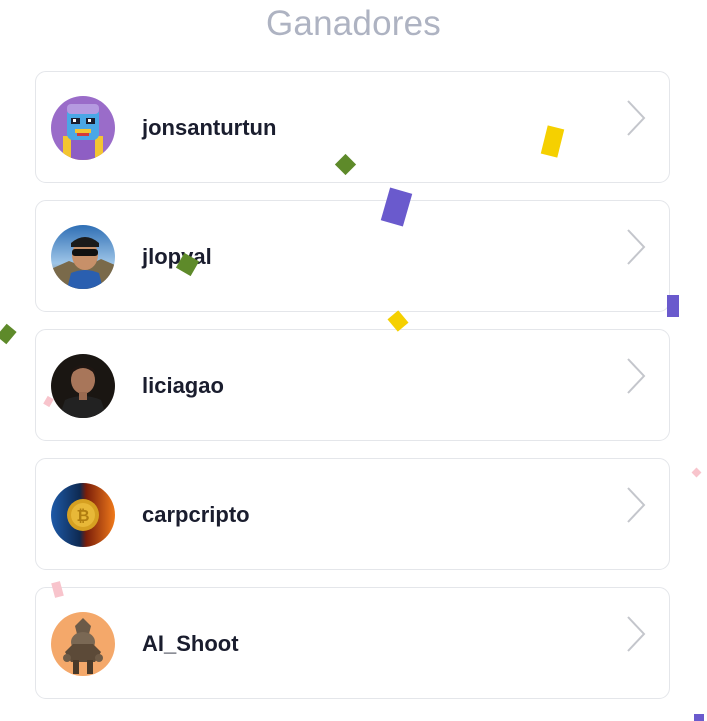 Image resolution: width=707 pixels, height=721 pixels. Describe the element at coordinates (190, 643) in the screenshot. I see `winner-username: AI_Shoot` at that location.